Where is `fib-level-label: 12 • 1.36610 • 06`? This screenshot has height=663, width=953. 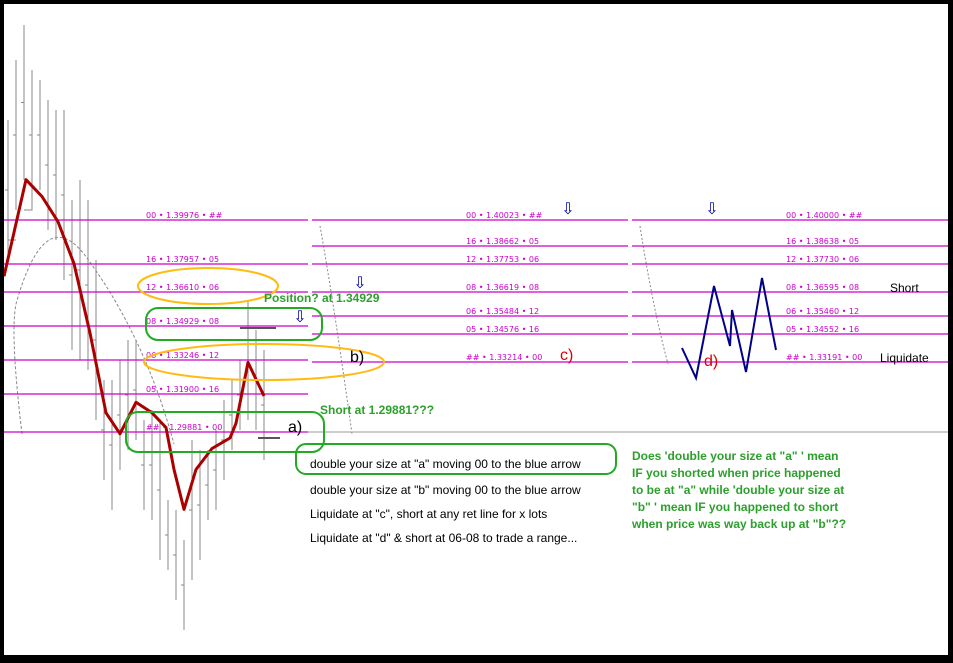 fib-level-label: 12 • 1.36610 • 06 is located at coordinates (182, 287).